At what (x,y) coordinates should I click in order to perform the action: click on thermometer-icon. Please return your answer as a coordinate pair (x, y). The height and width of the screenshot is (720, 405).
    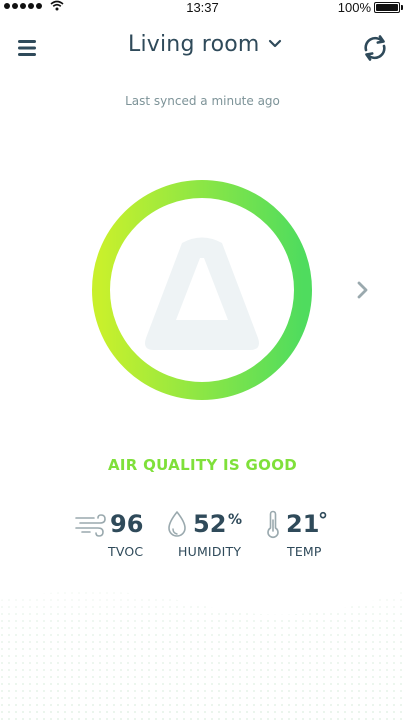
    Looking at the image, I should click on (273, 524).